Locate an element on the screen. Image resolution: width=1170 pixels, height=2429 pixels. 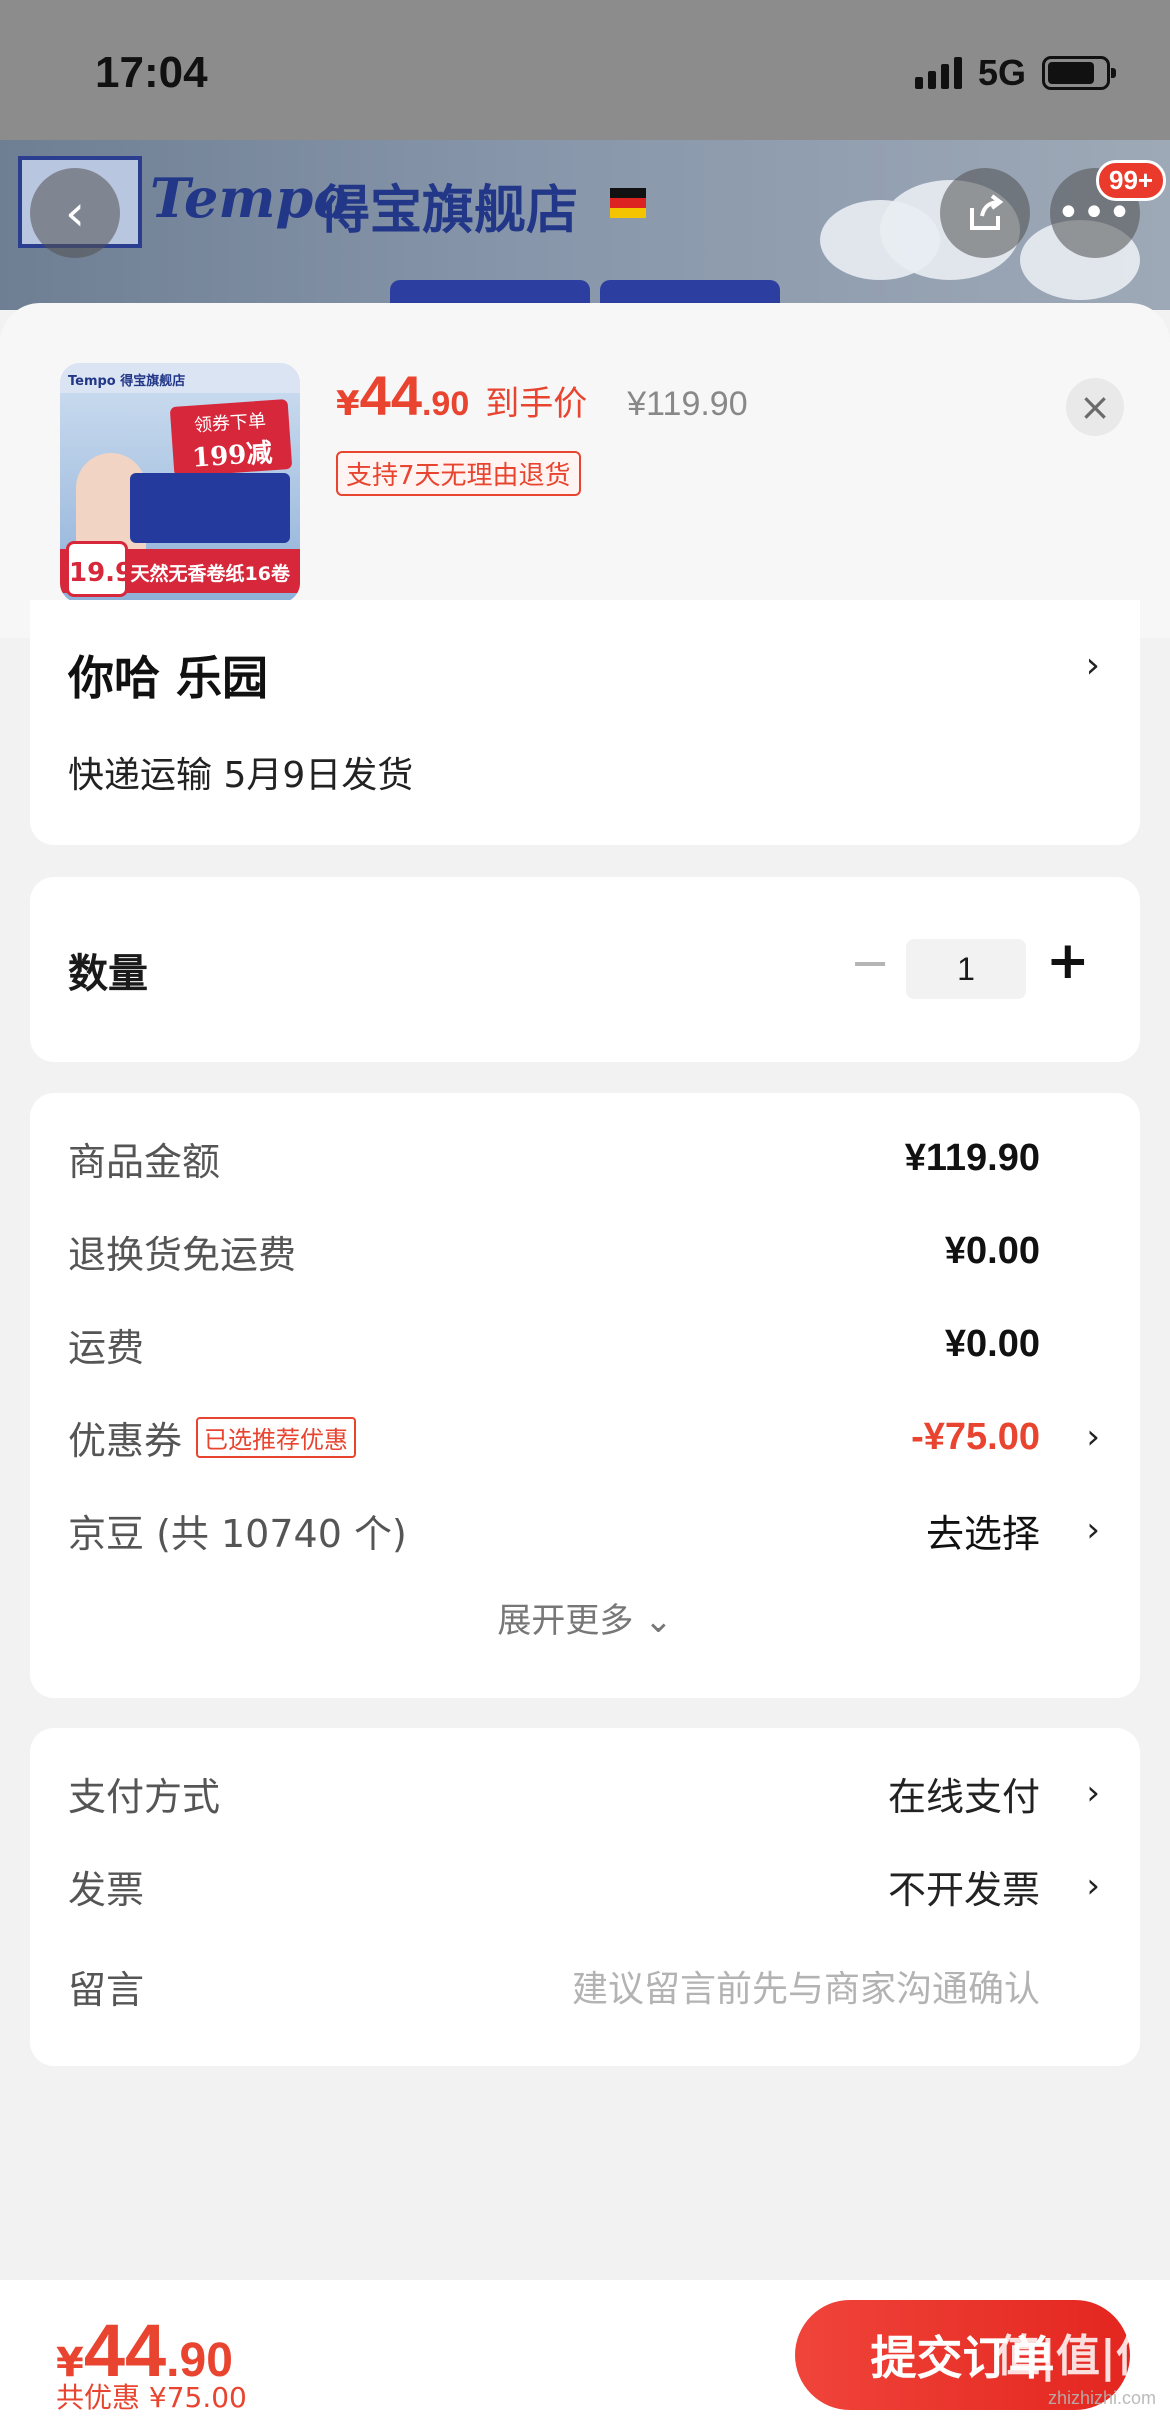
price-label: 到手价 is located at coordinates (536, 404).